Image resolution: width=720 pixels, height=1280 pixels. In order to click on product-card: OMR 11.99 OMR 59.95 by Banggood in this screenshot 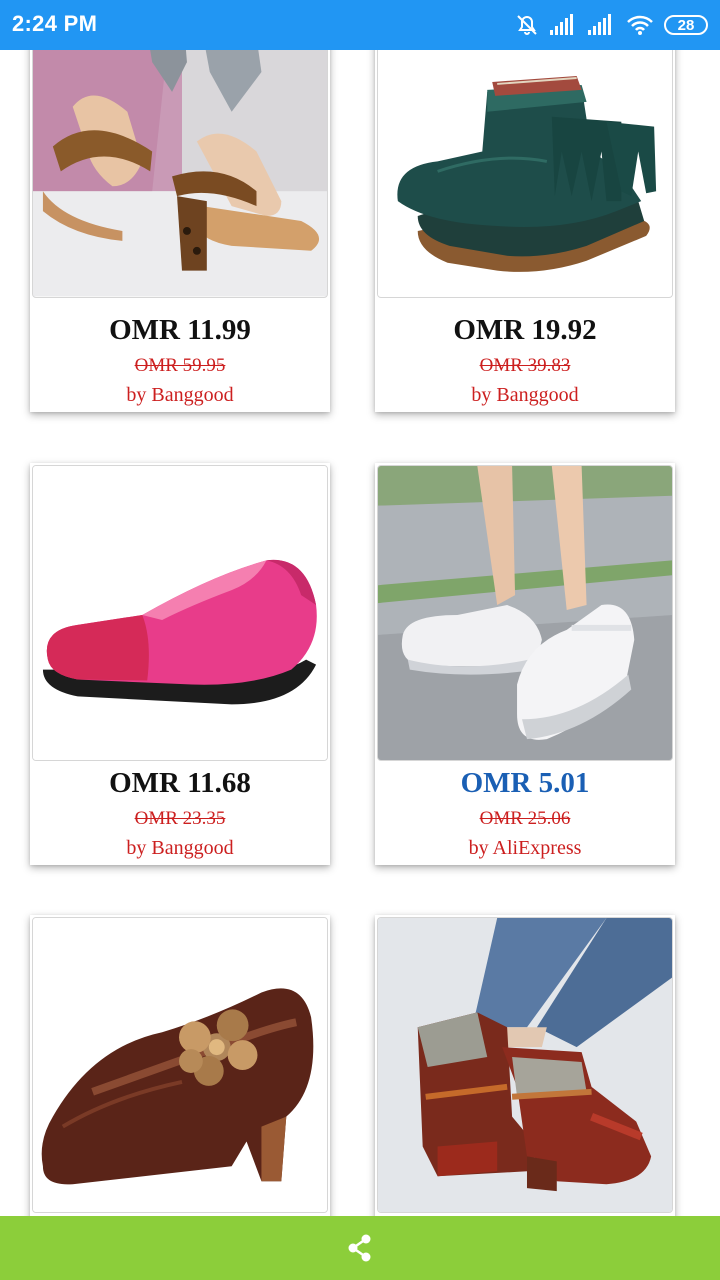, I will do `click(180, 231)`.